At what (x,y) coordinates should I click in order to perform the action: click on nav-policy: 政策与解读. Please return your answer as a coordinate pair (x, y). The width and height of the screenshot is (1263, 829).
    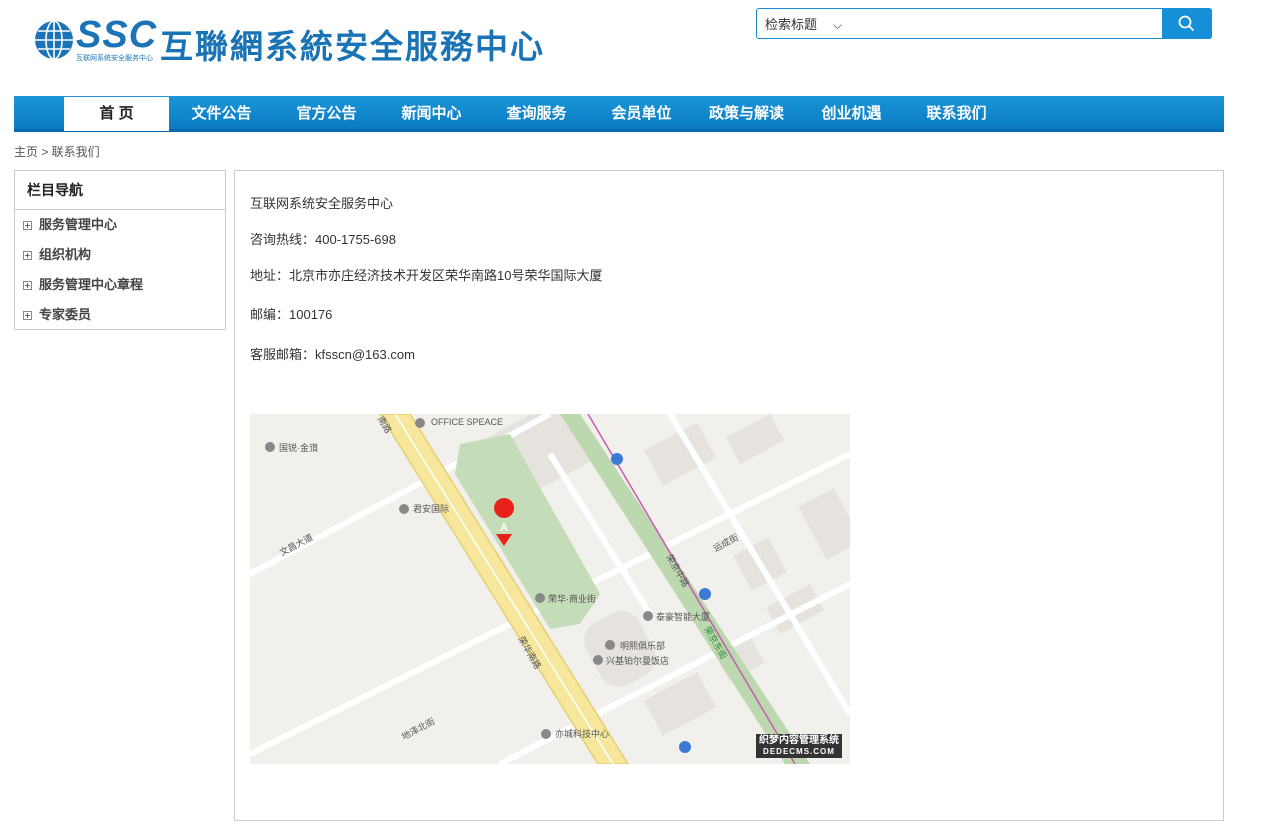
    Looking at the image, I should click on (746, 112).